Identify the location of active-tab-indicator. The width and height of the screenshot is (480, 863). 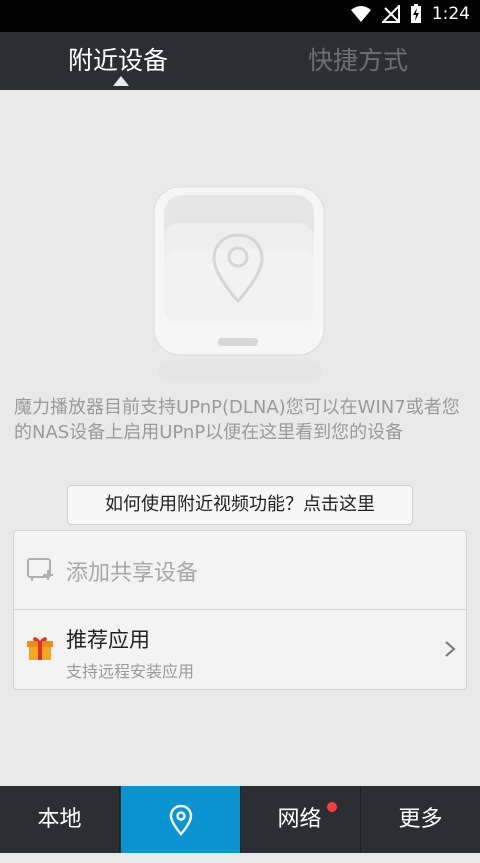
(121, 81).